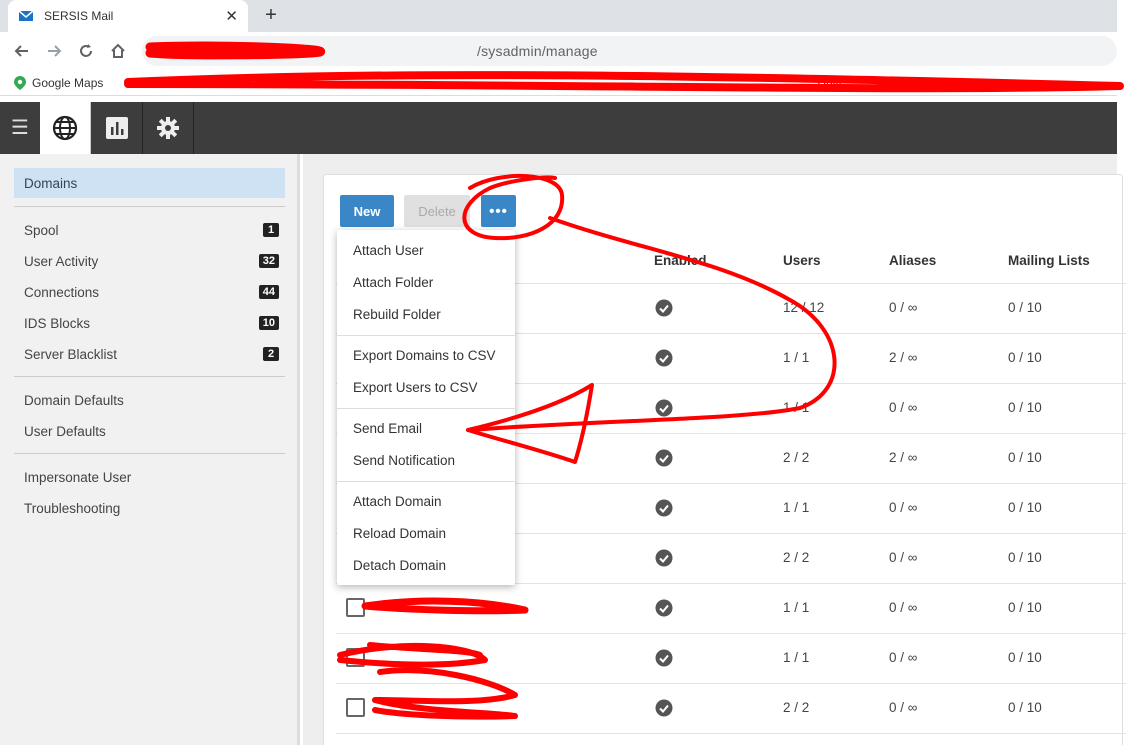 The height and width of the screenshot is (745, 1128). Describe the element at coordinates (629, 51) in the screenshot. I see `address-bar: /sysadmin/manage` at that location.